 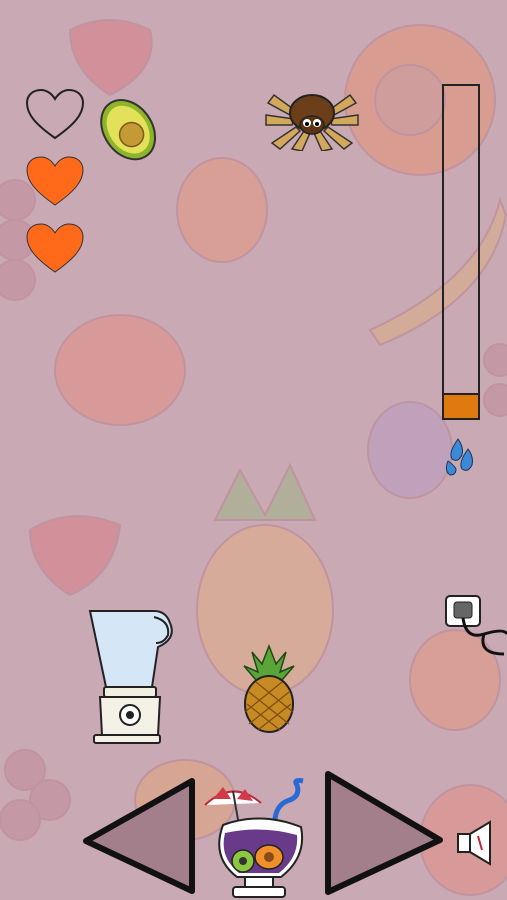 I want to click on move-right-button, so click(x=384, y=833).